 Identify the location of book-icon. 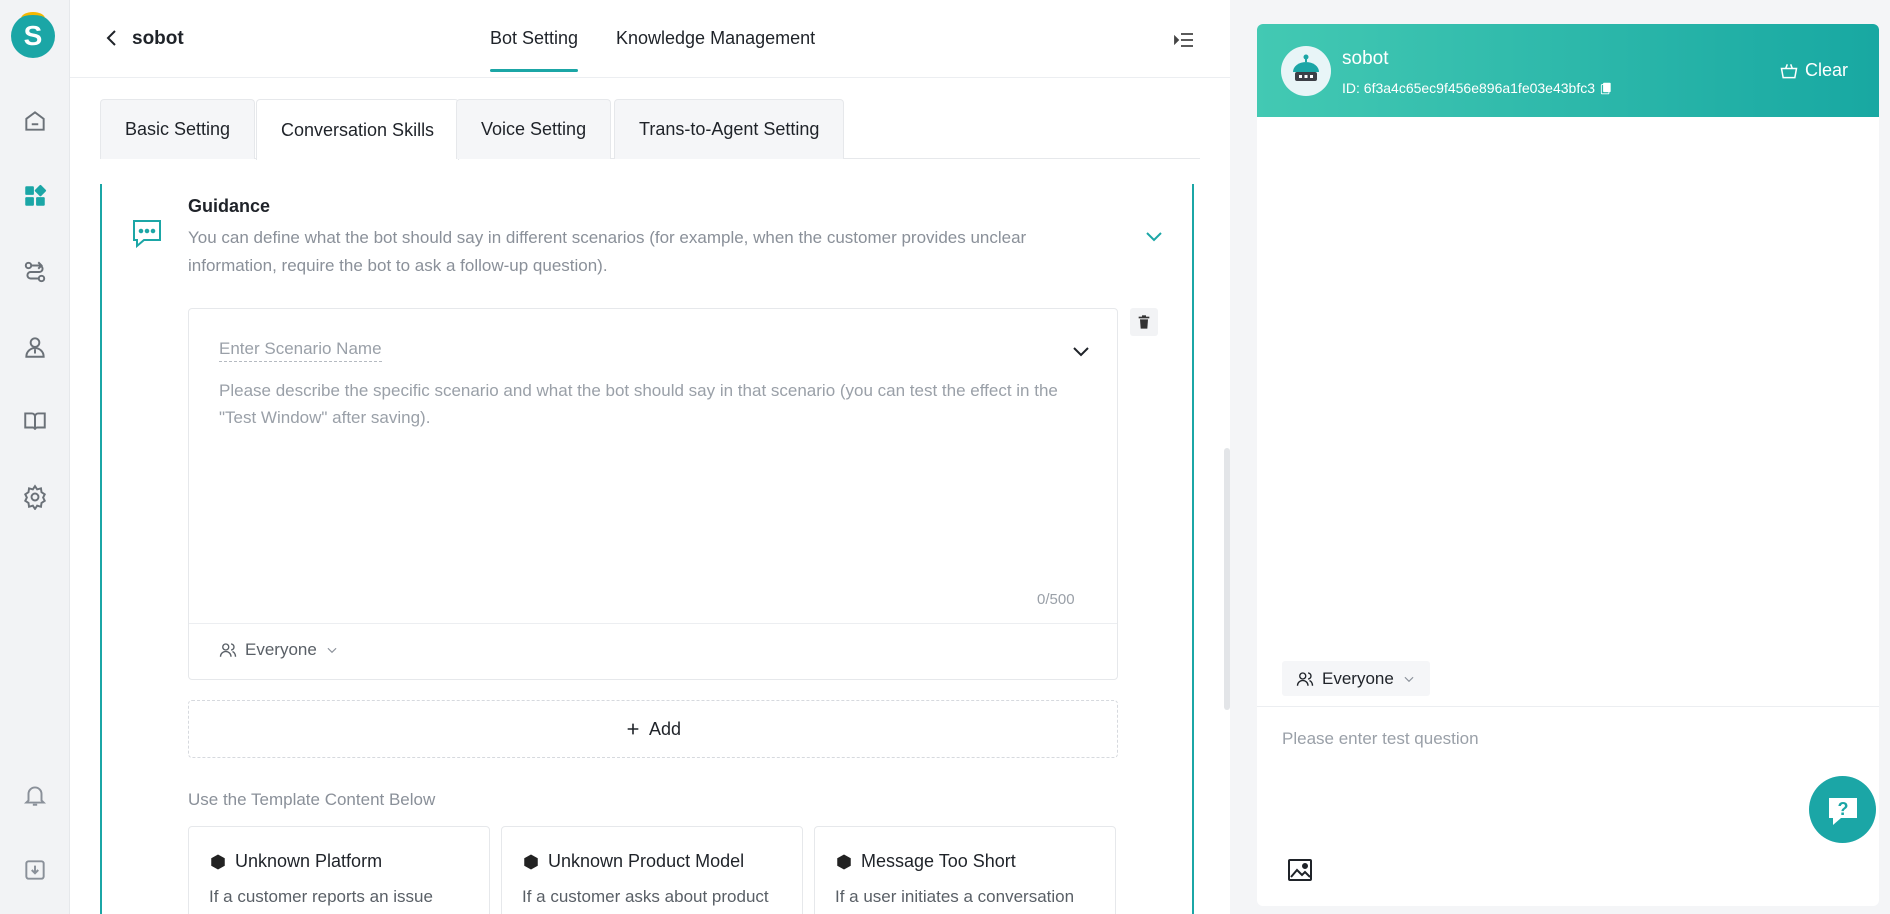
(35, 421).